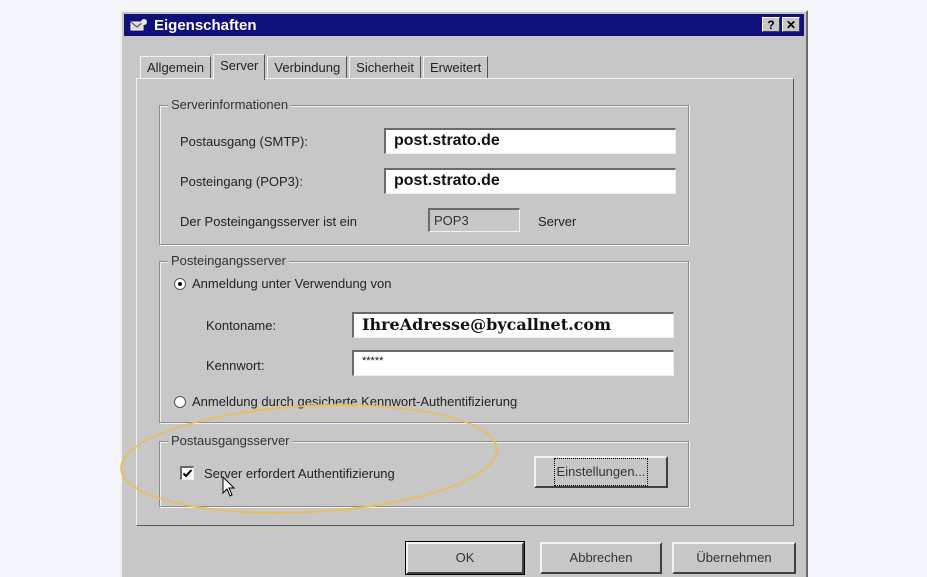 The width and height of the screenshot is (927, 577). I want to click on mouse-cursor-icon, so click(229, 489).